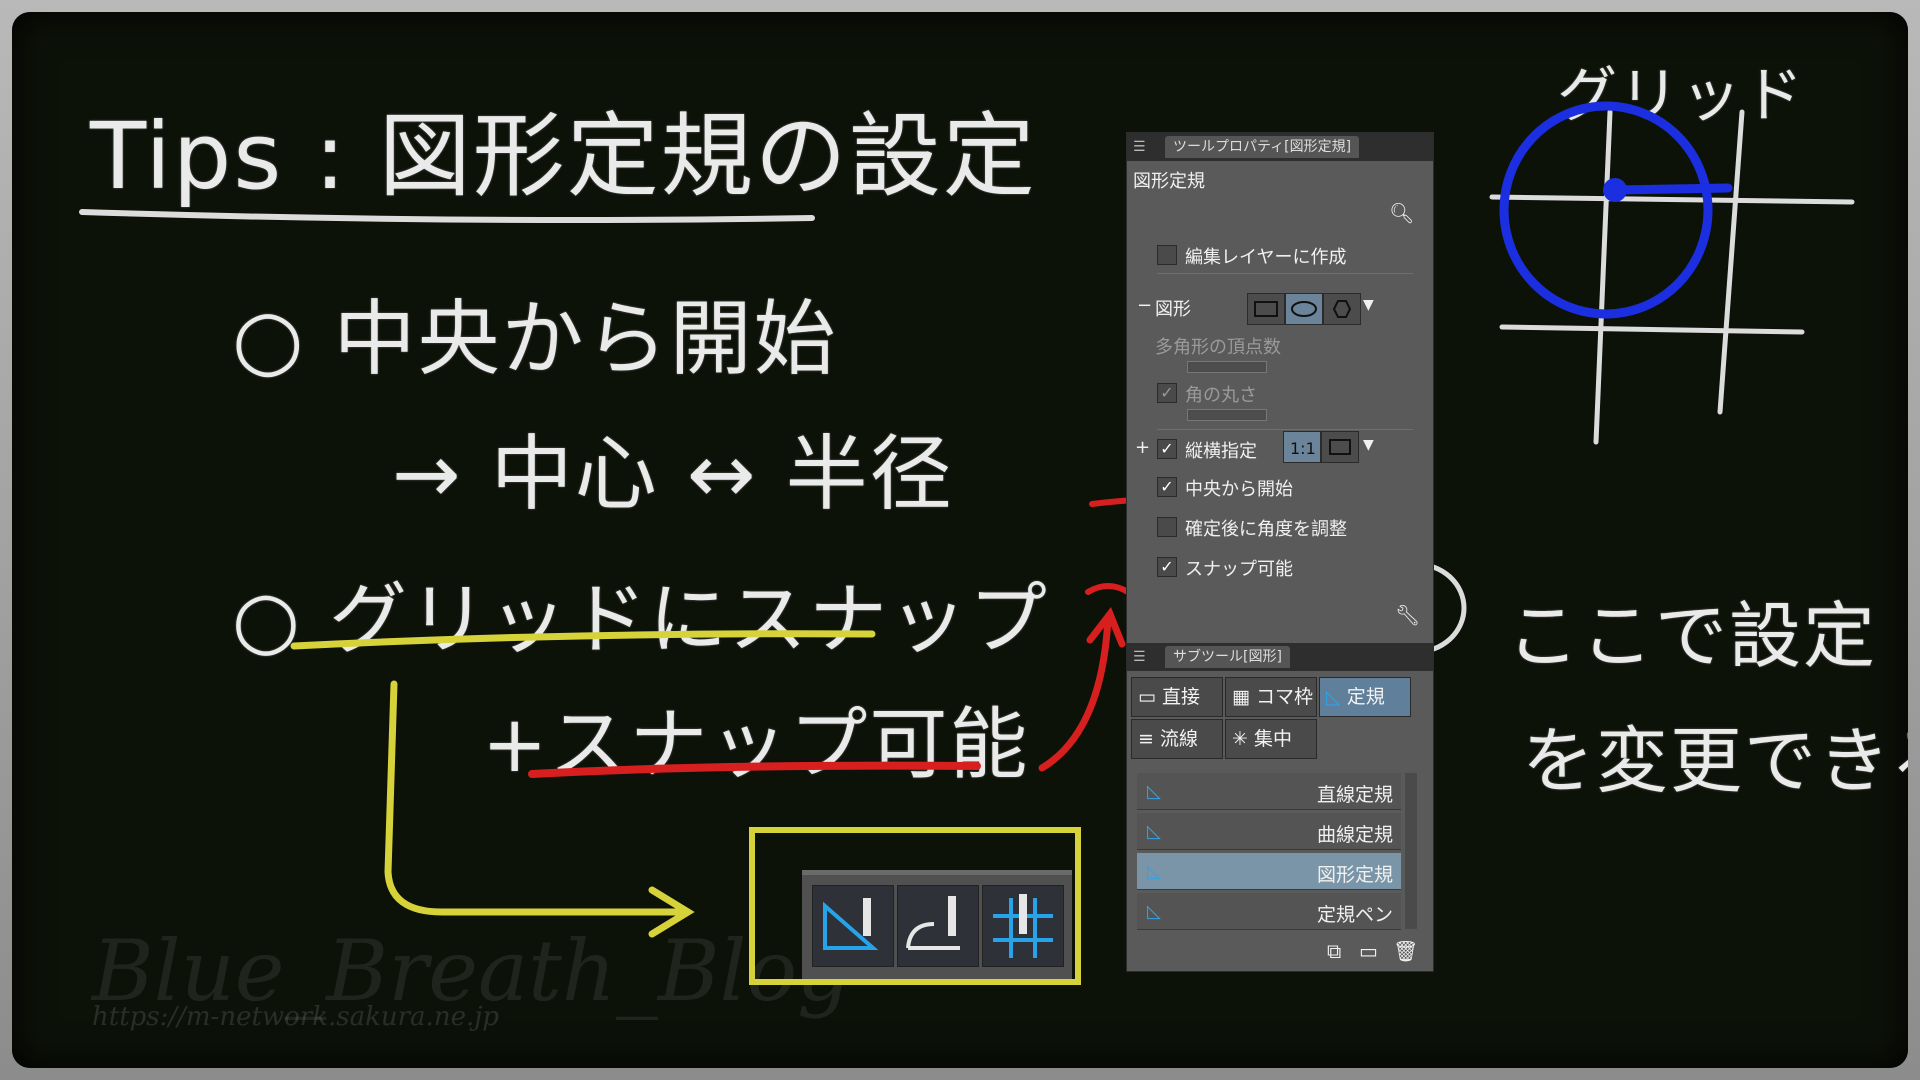 The image size is (1920, 1080). I want to click on tool-property-header: ☰ ツールプロパティ[図形定規], so click(1280, 147).